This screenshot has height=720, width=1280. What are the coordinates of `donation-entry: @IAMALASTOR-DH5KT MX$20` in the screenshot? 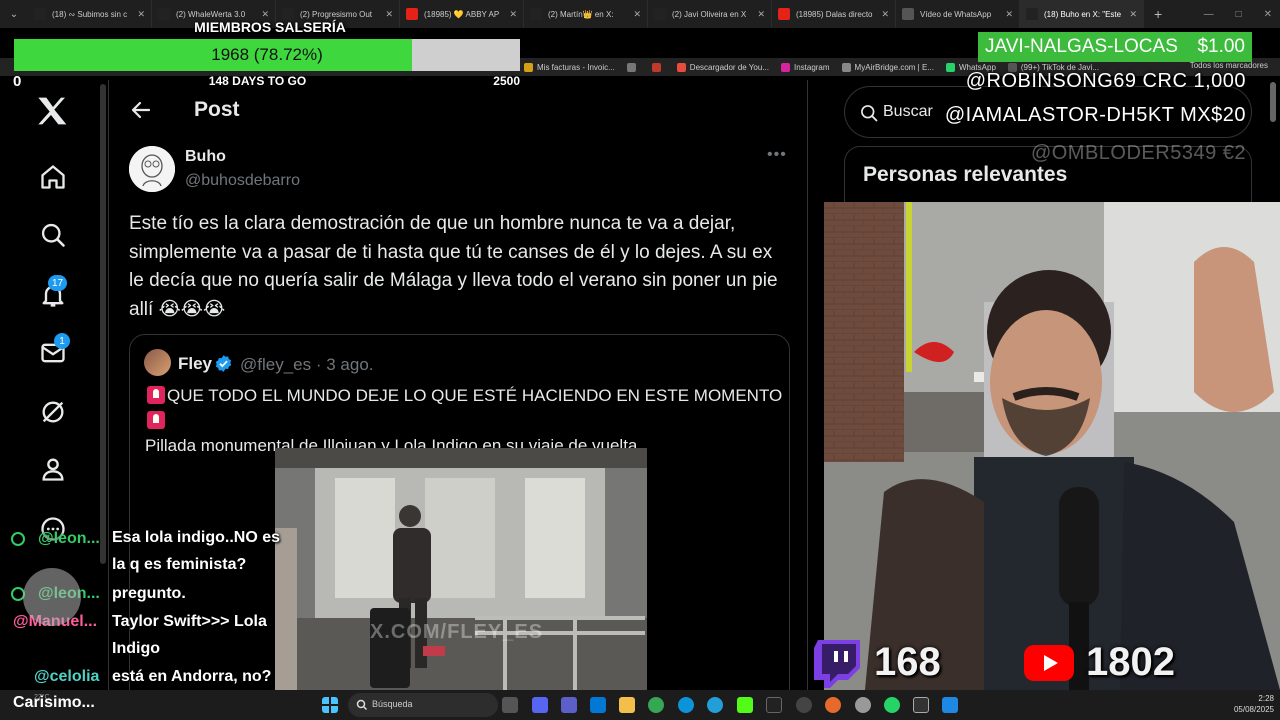 It's located at (1095, 115).